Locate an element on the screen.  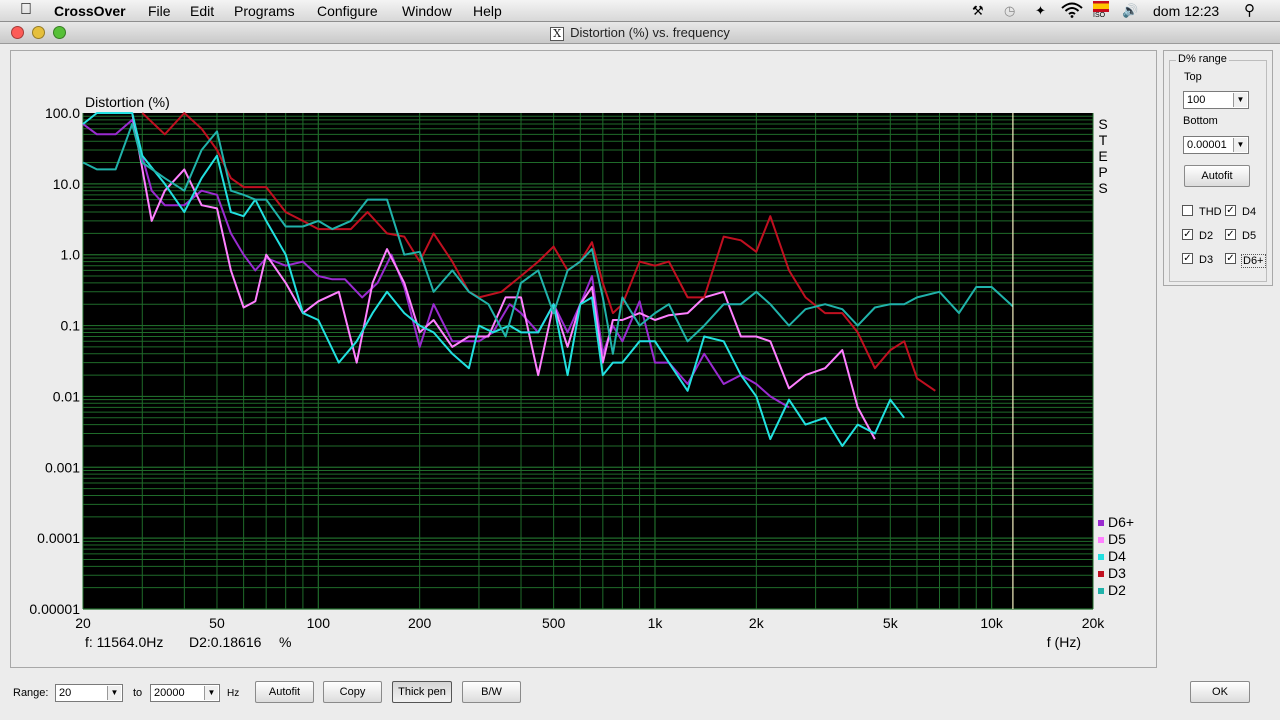
volume-icon: 🔊 is located at coordinates (1130, 11).